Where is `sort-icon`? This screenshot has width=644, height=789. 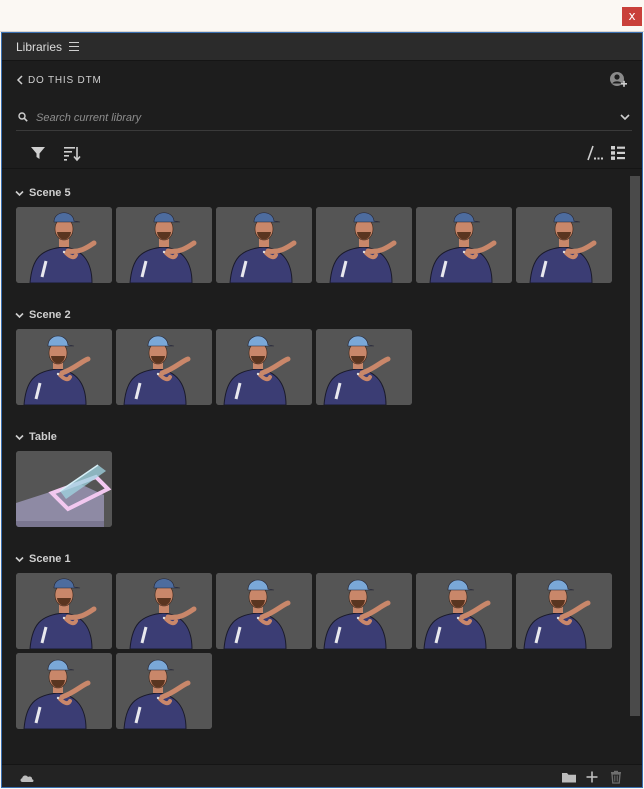 sort-icon is located at coordinates (72, 153).